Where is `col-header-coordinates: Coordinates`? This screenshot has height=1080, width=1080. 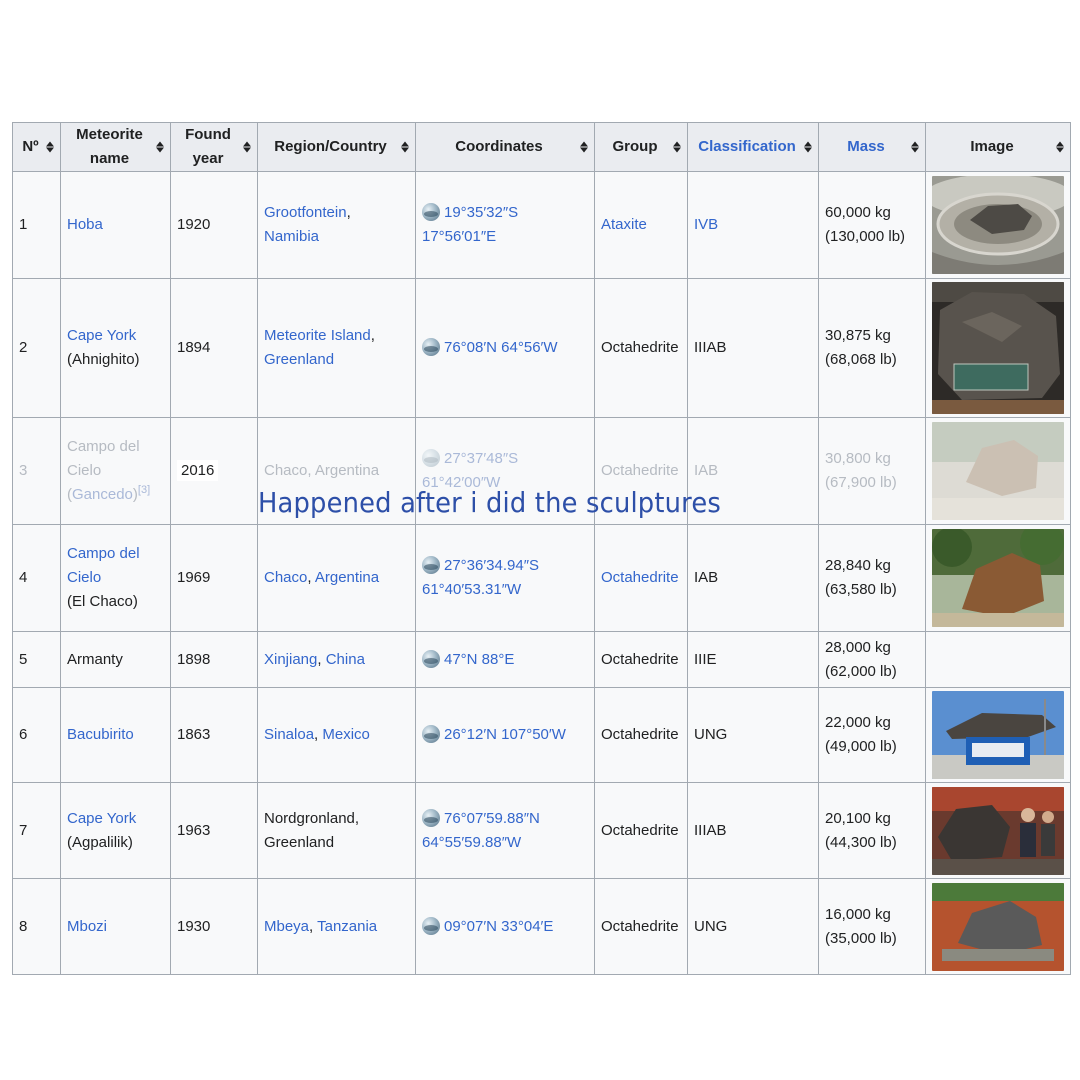 col-header-coordinates: Coordinates is located at coordinates (505, 147).